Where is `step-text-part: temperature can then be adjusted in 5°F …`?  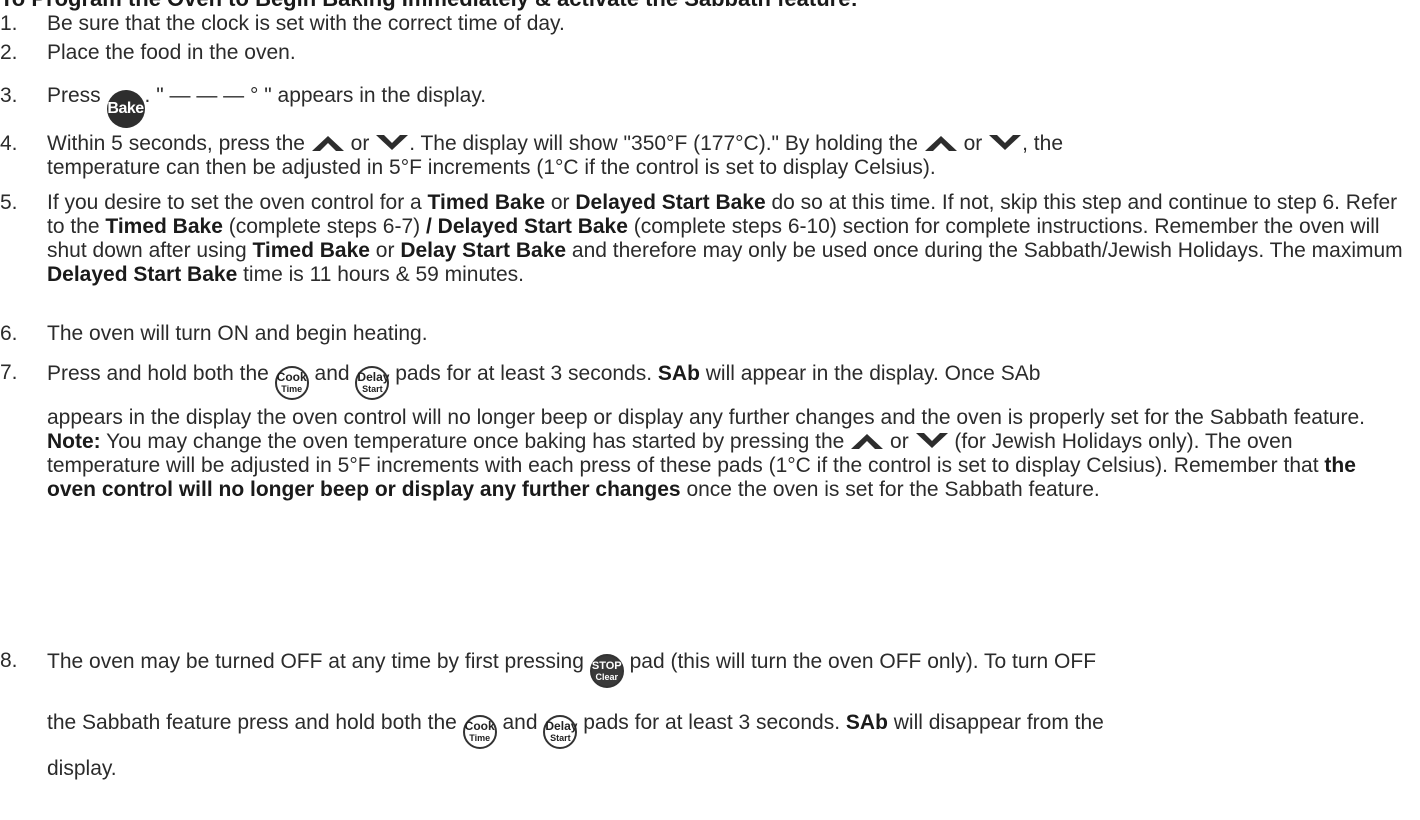 step-text-part: temperature can then be adjusted in 5°F … is located at coordinates (491, 167).